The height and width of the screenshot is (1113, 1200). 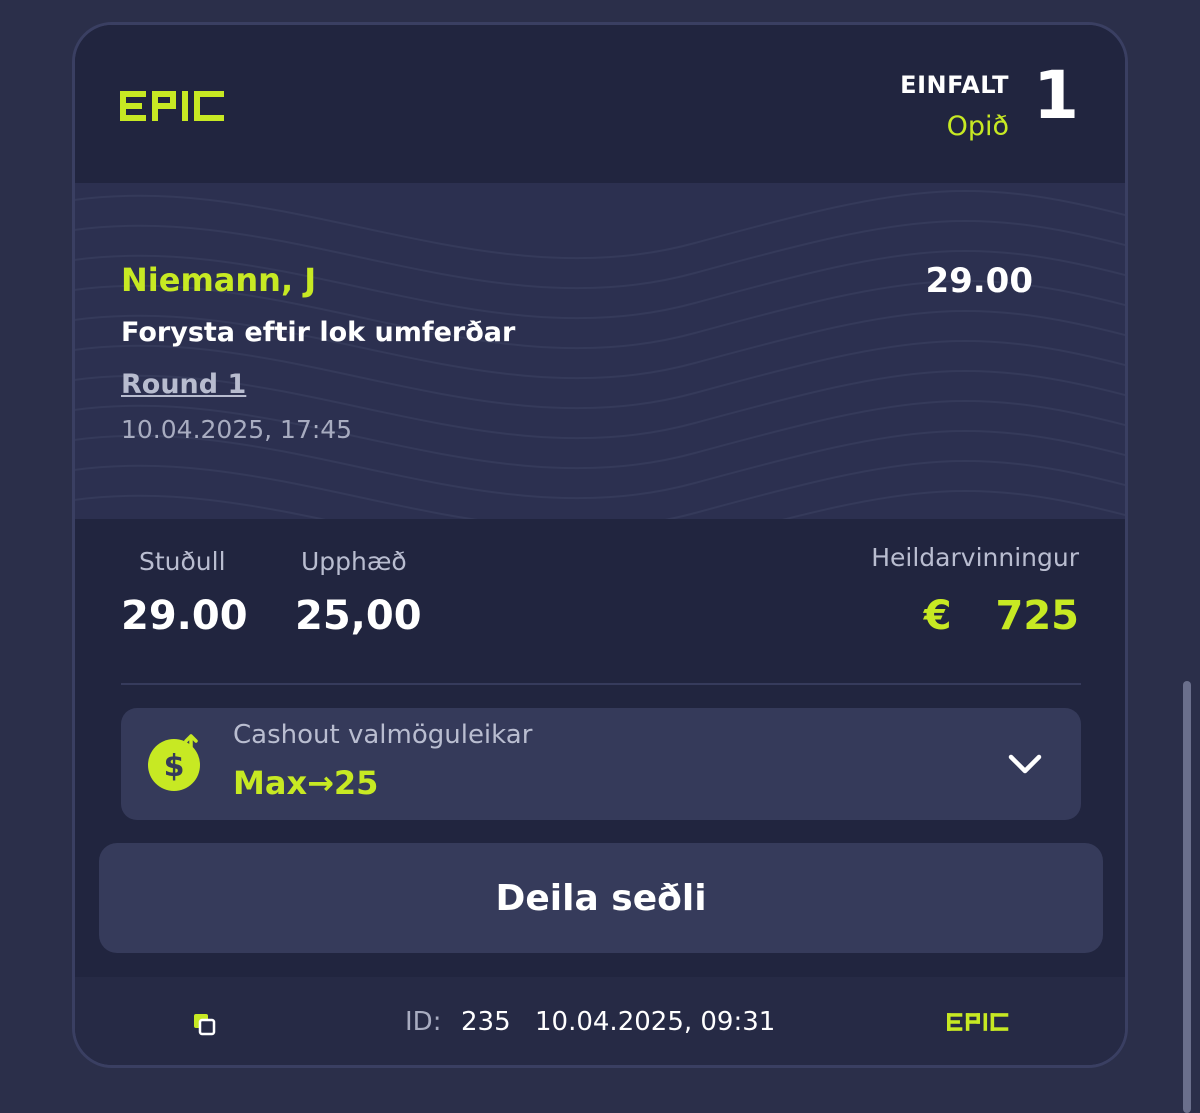 What do you see at coordinates (601, 898) in the screenshot?
I see `share-slip-button: Deila seðli` at bounding box center [601, 898].